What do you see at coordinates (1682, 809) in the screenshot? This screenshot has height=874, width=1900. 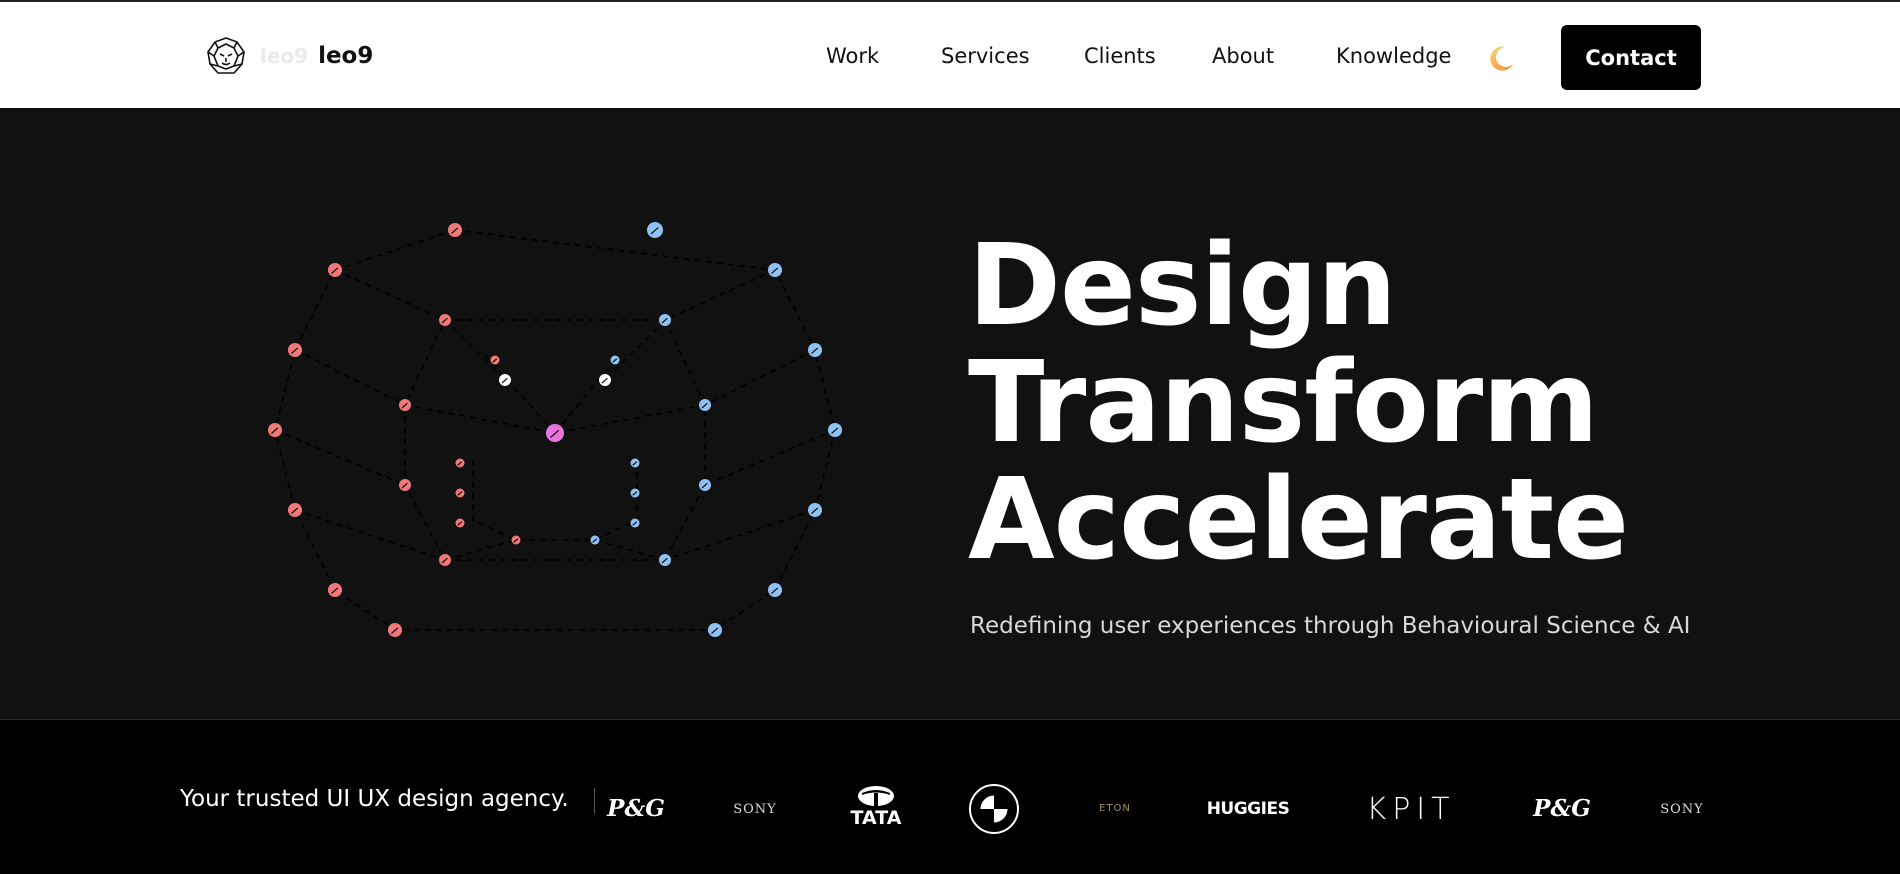 I see `client-logo-sony-2: SONY` at bounding box center [1682, 809].